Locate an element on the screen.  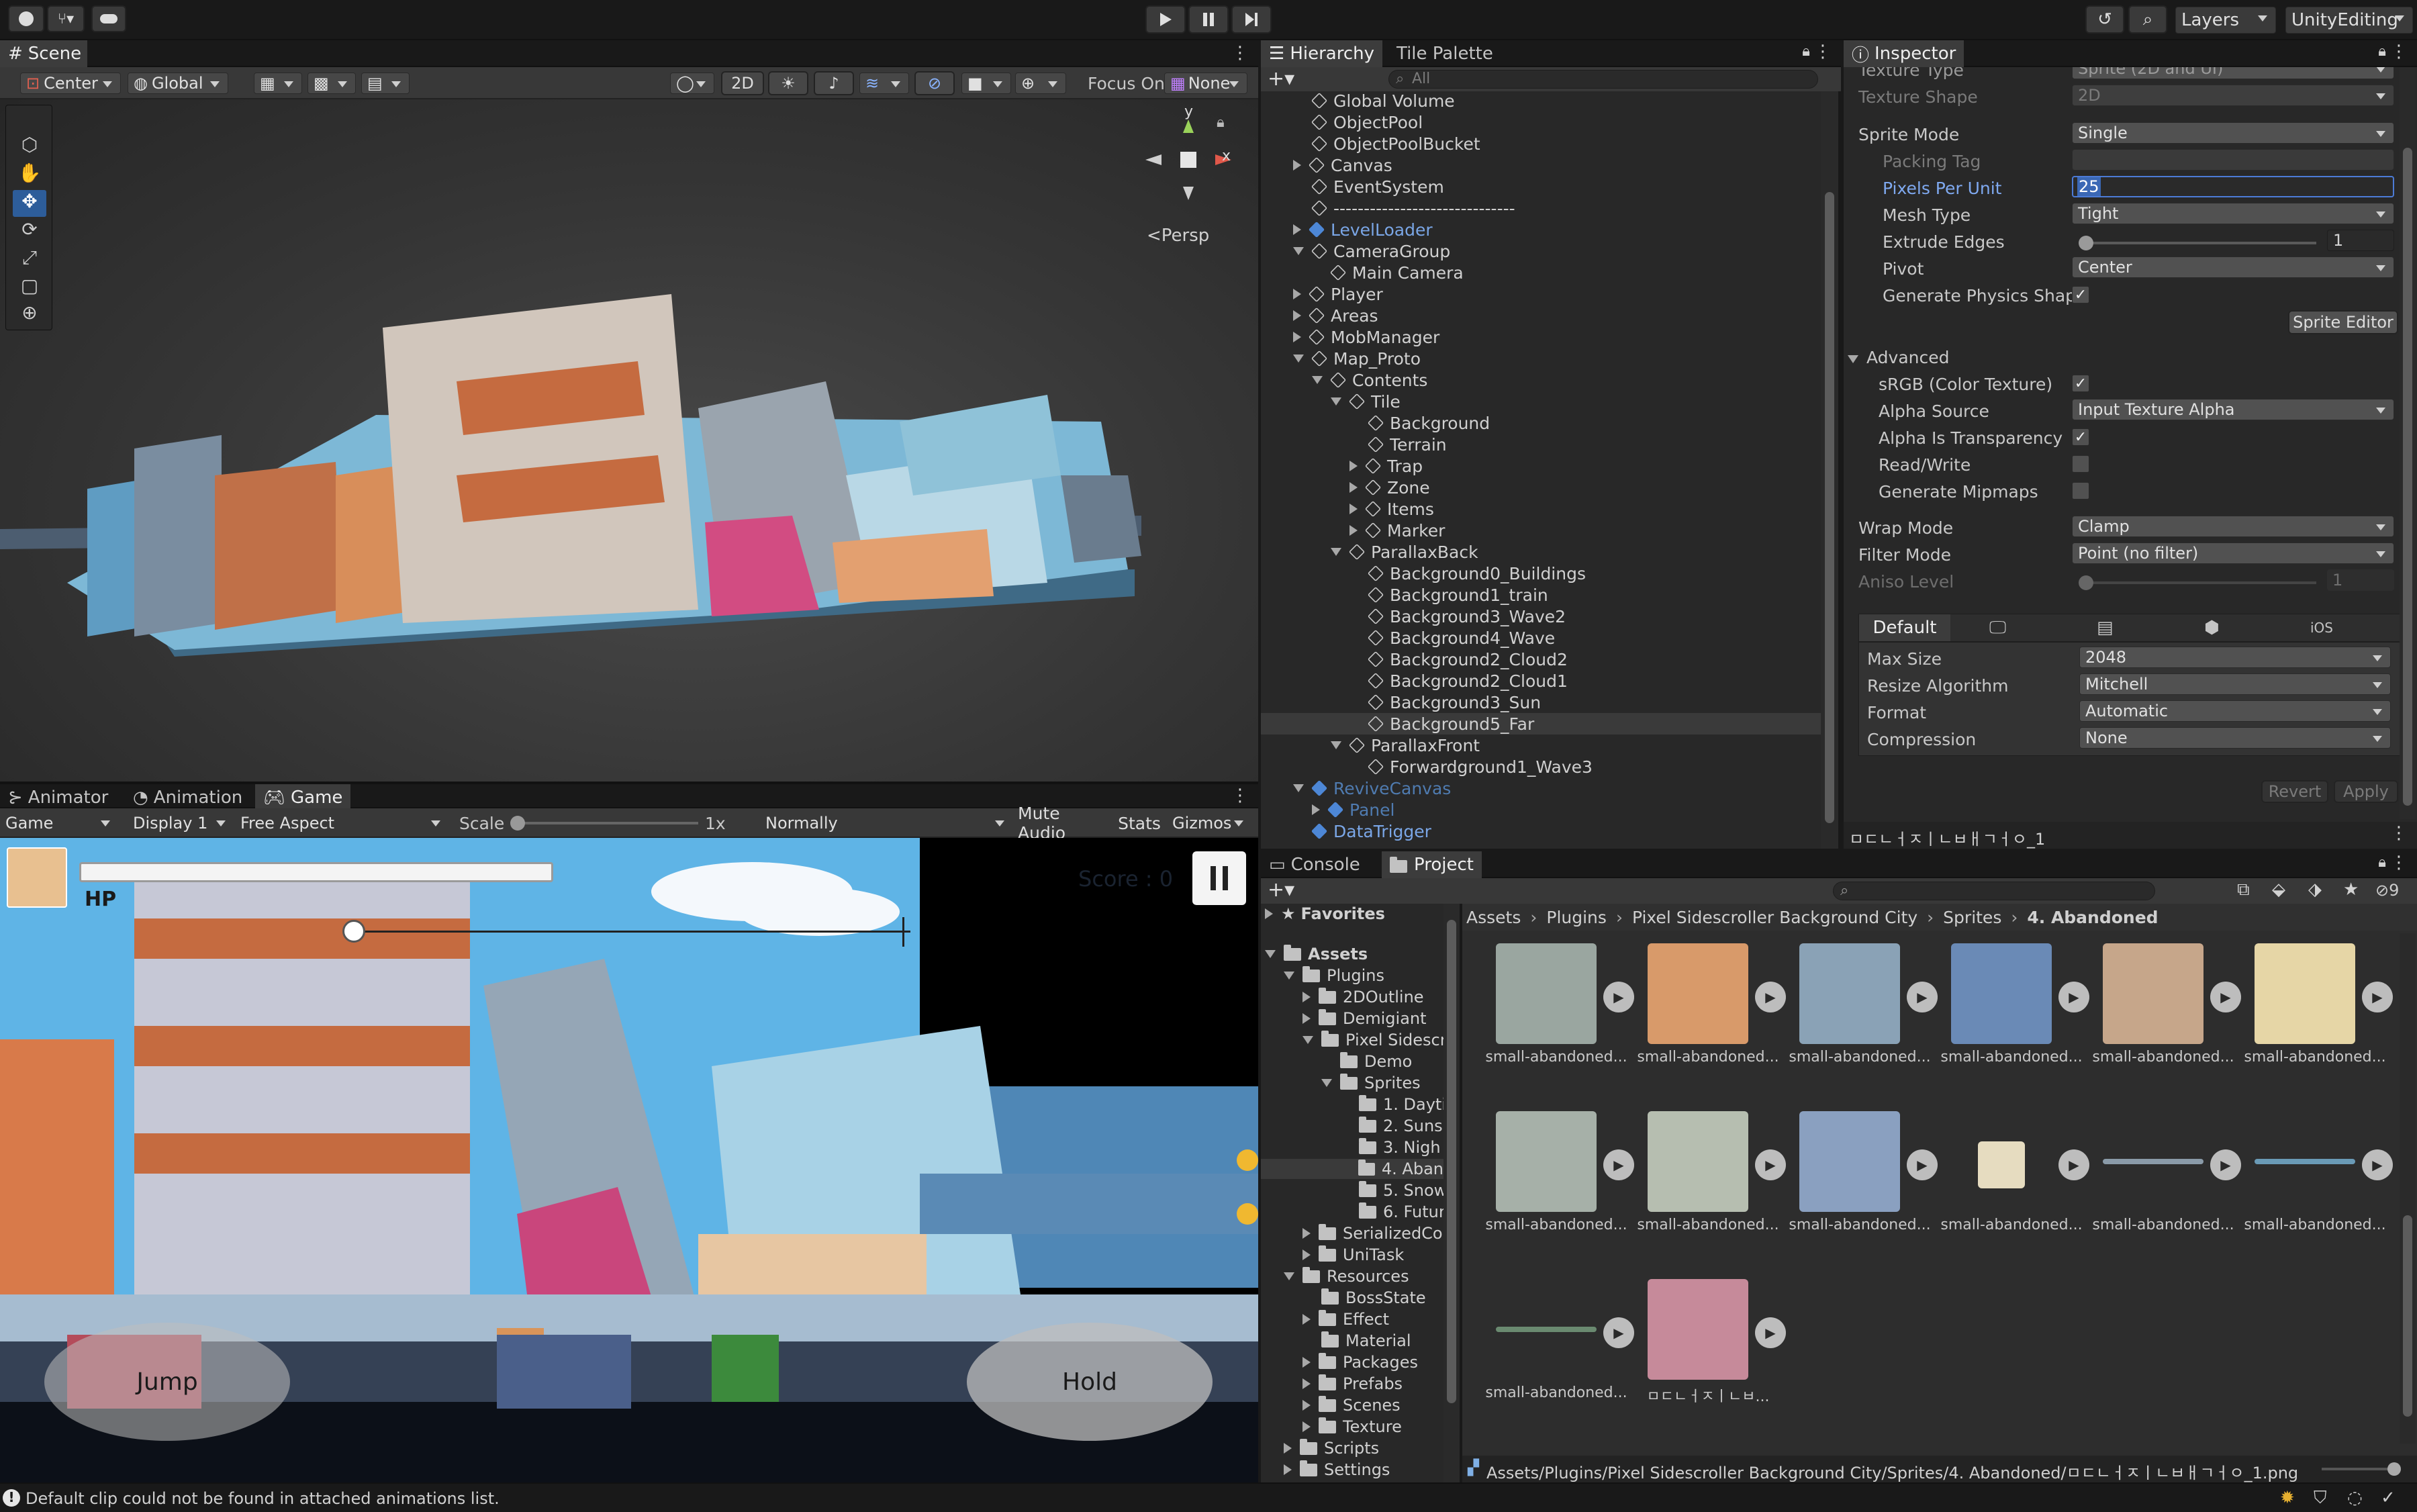
project-folder-row: Pixel Sidescr is located at coordinates (1373, 1040).